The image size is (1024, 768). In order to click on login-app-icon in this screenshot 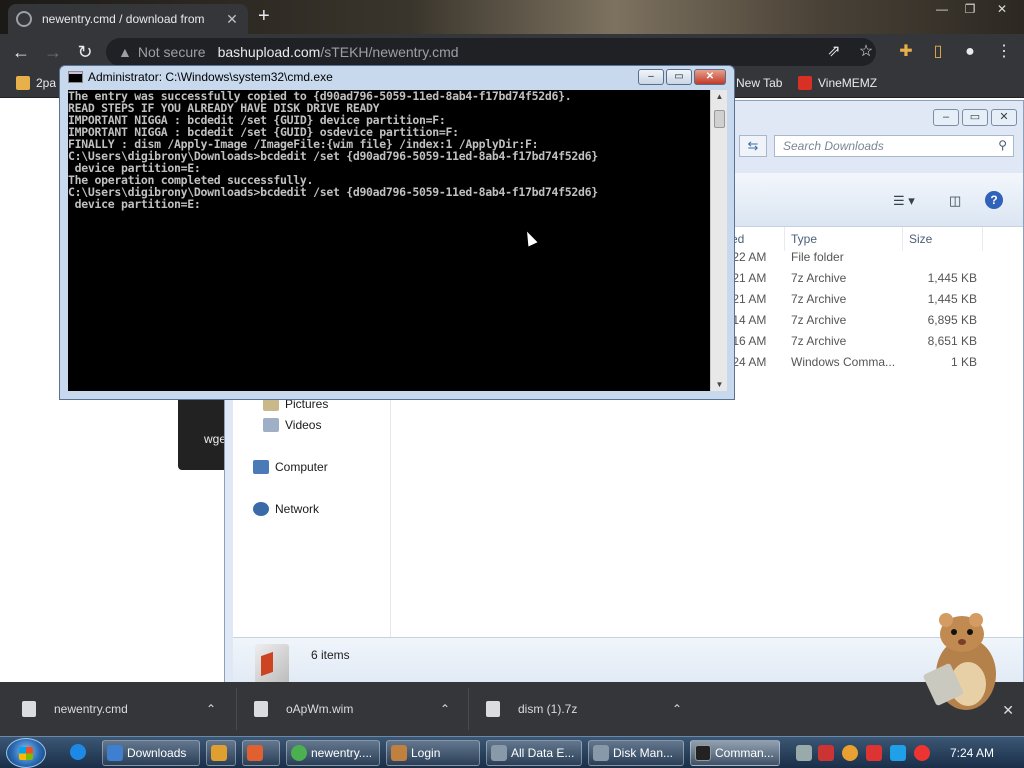, I will do `click(399, 753)`.